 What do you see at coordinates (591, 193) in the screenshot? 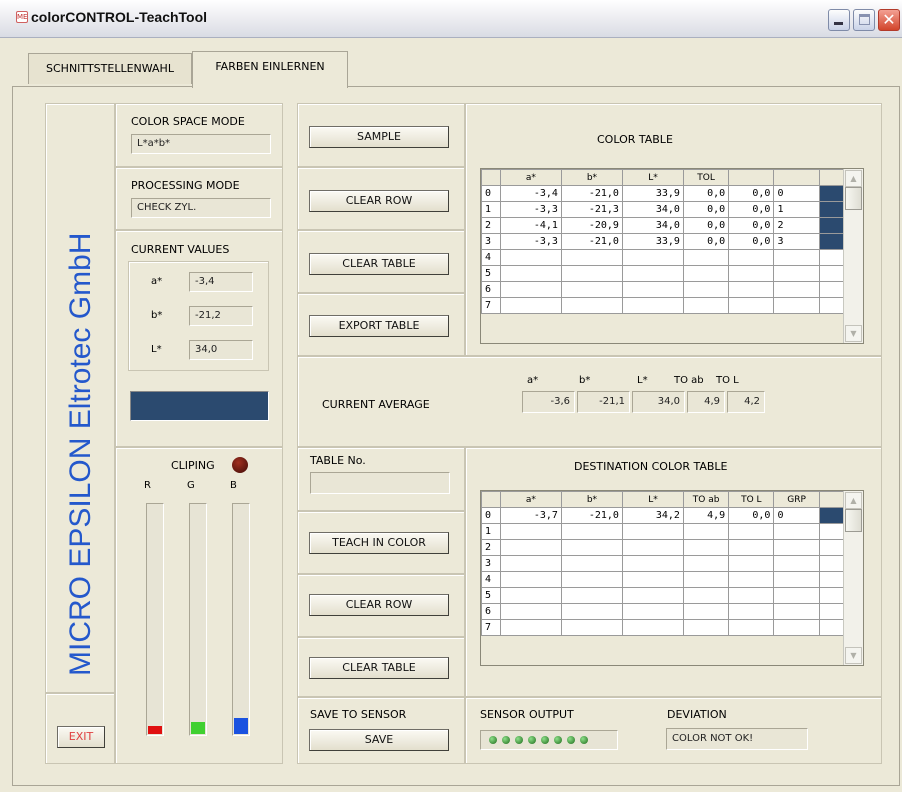
I see `color-table-cell: -21,0` at bounding box center [591, 193].